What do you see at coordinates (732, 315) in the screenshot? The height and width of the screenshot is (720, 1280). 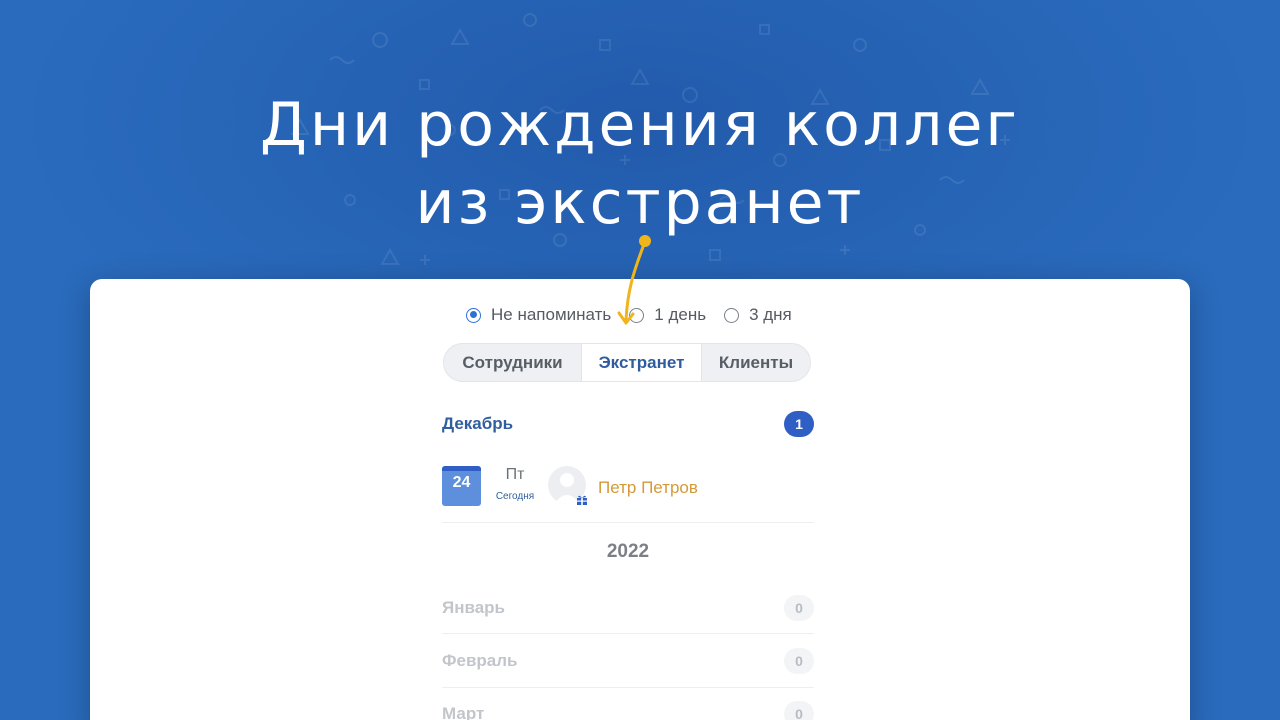 I see `radio-empty-icon` at bounding box center [732, 315].